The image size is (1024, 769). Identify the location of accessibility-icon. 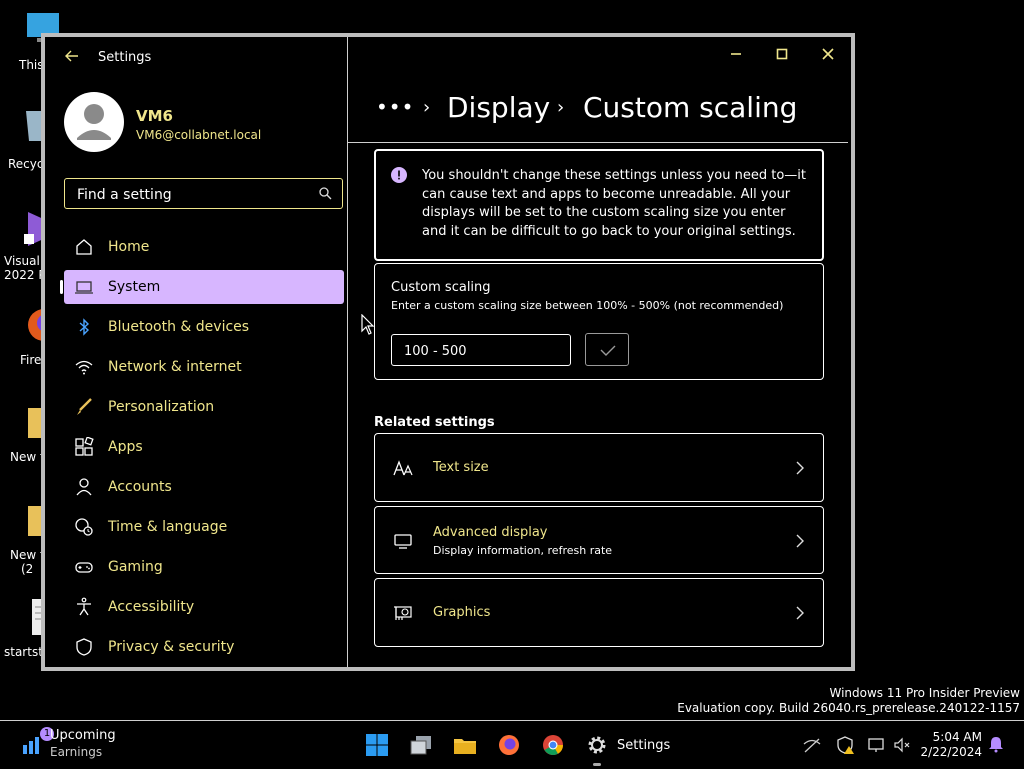
(84, 606).